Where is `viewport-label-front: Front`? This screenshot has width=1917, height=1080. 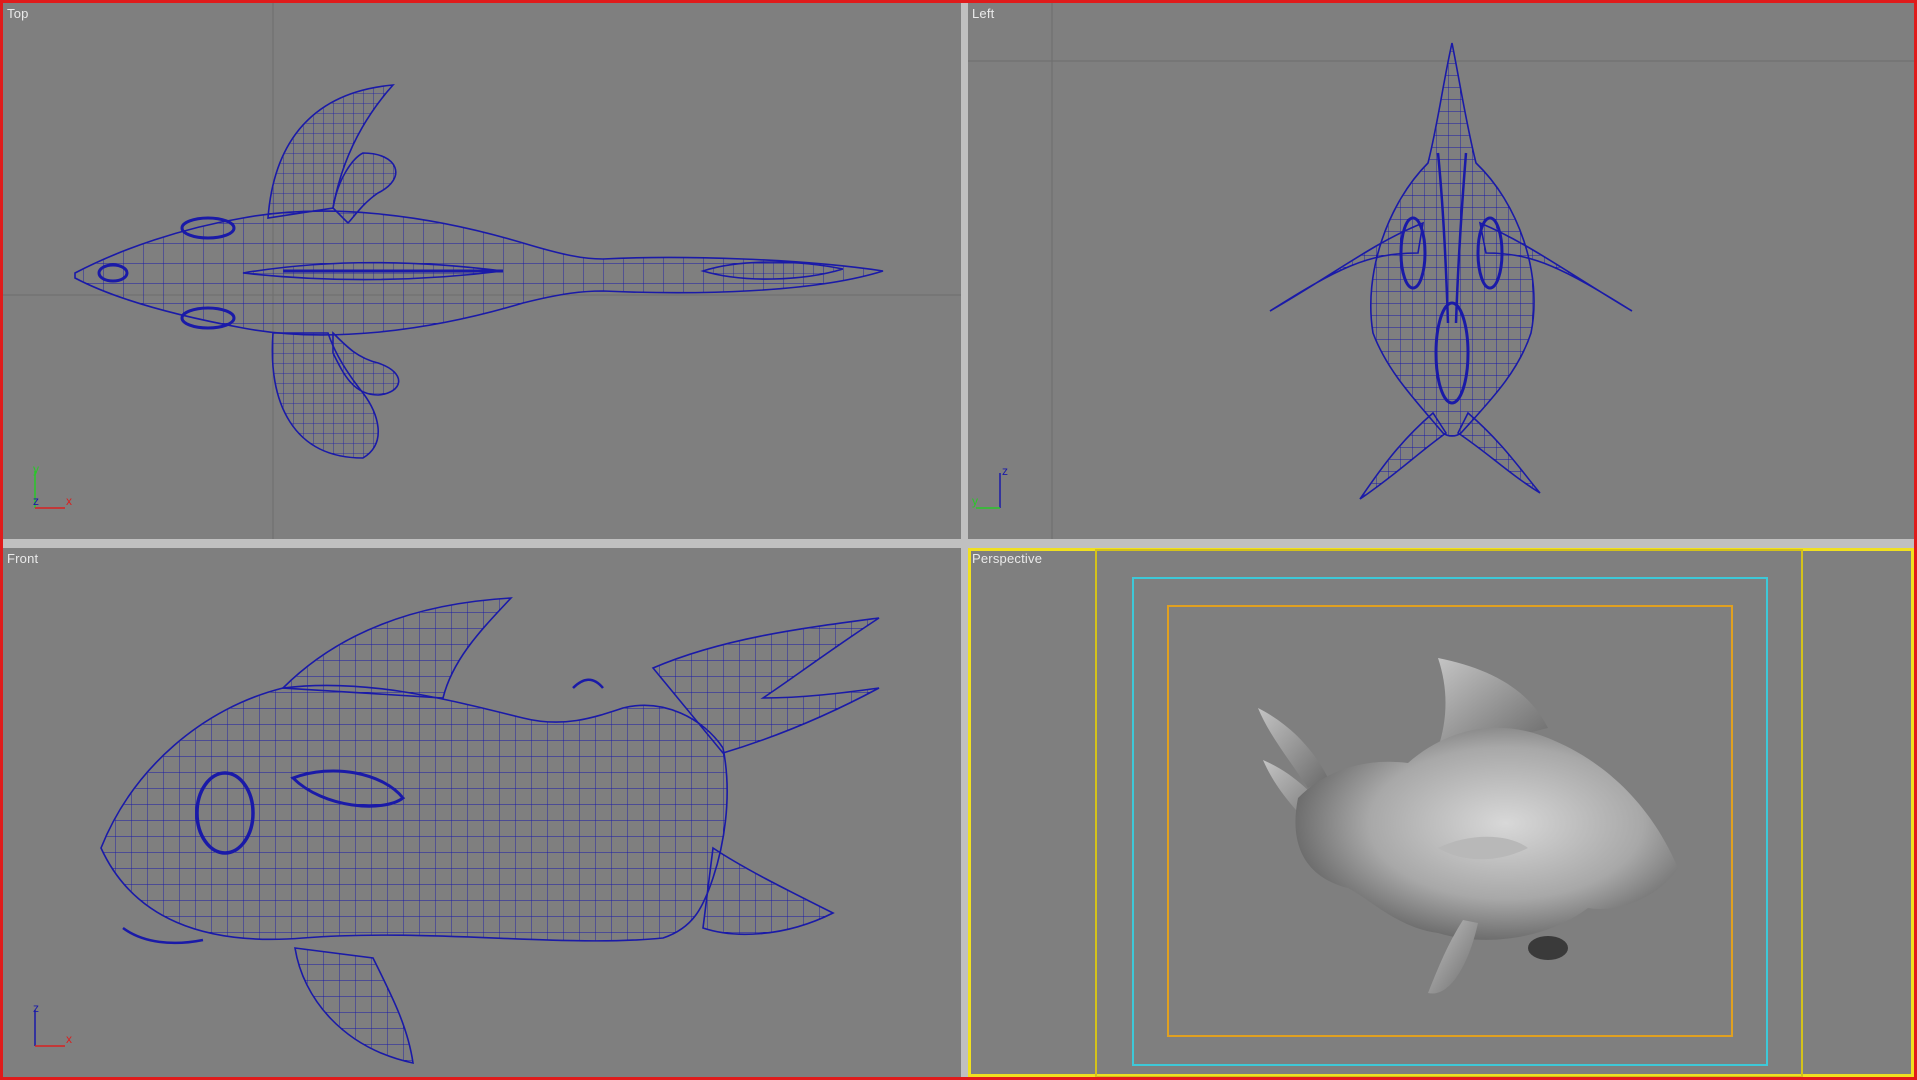
viewport-label-front: Front is located at coordinates (22, 558).